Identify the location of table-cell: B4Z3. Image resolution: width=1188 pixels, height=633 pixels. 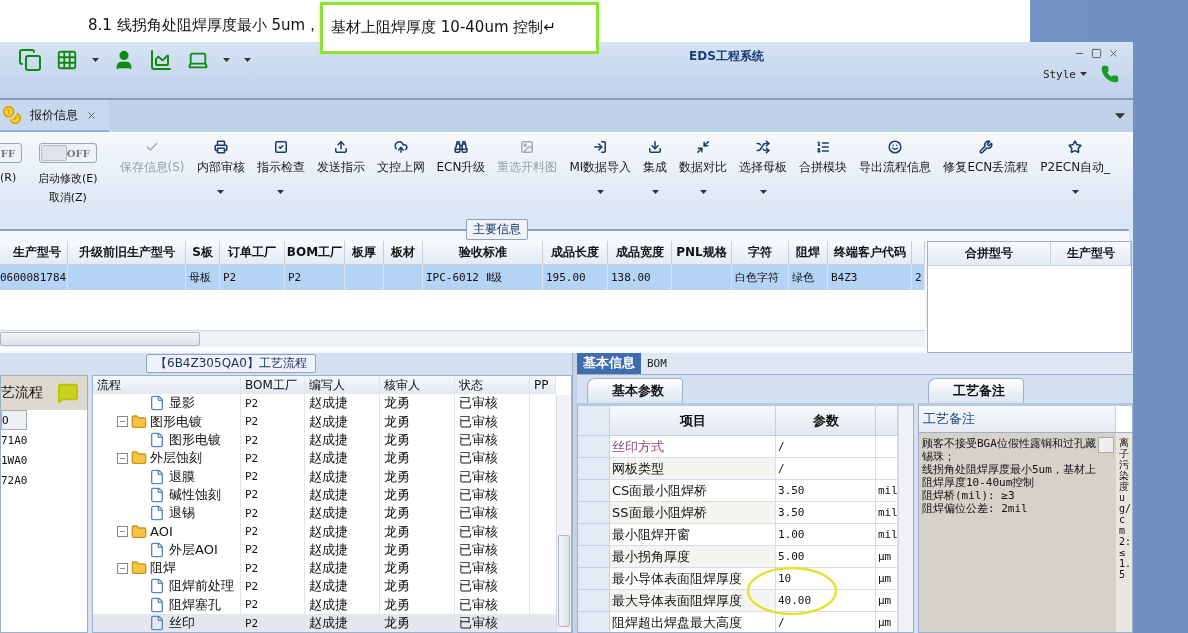
(870, 277).